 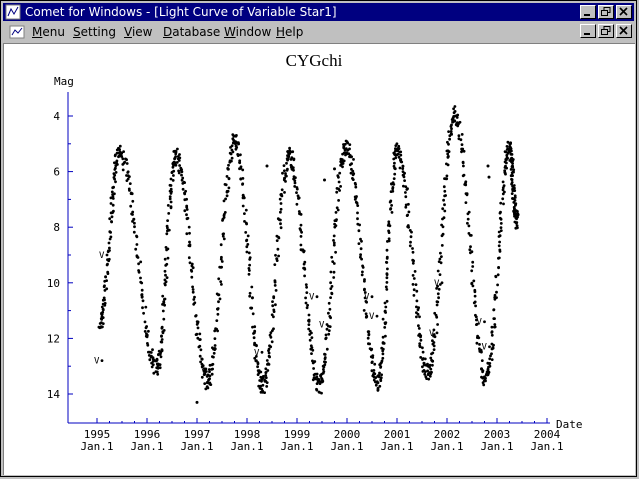 I want to click on restore-icon, so click(x=606, y=30).